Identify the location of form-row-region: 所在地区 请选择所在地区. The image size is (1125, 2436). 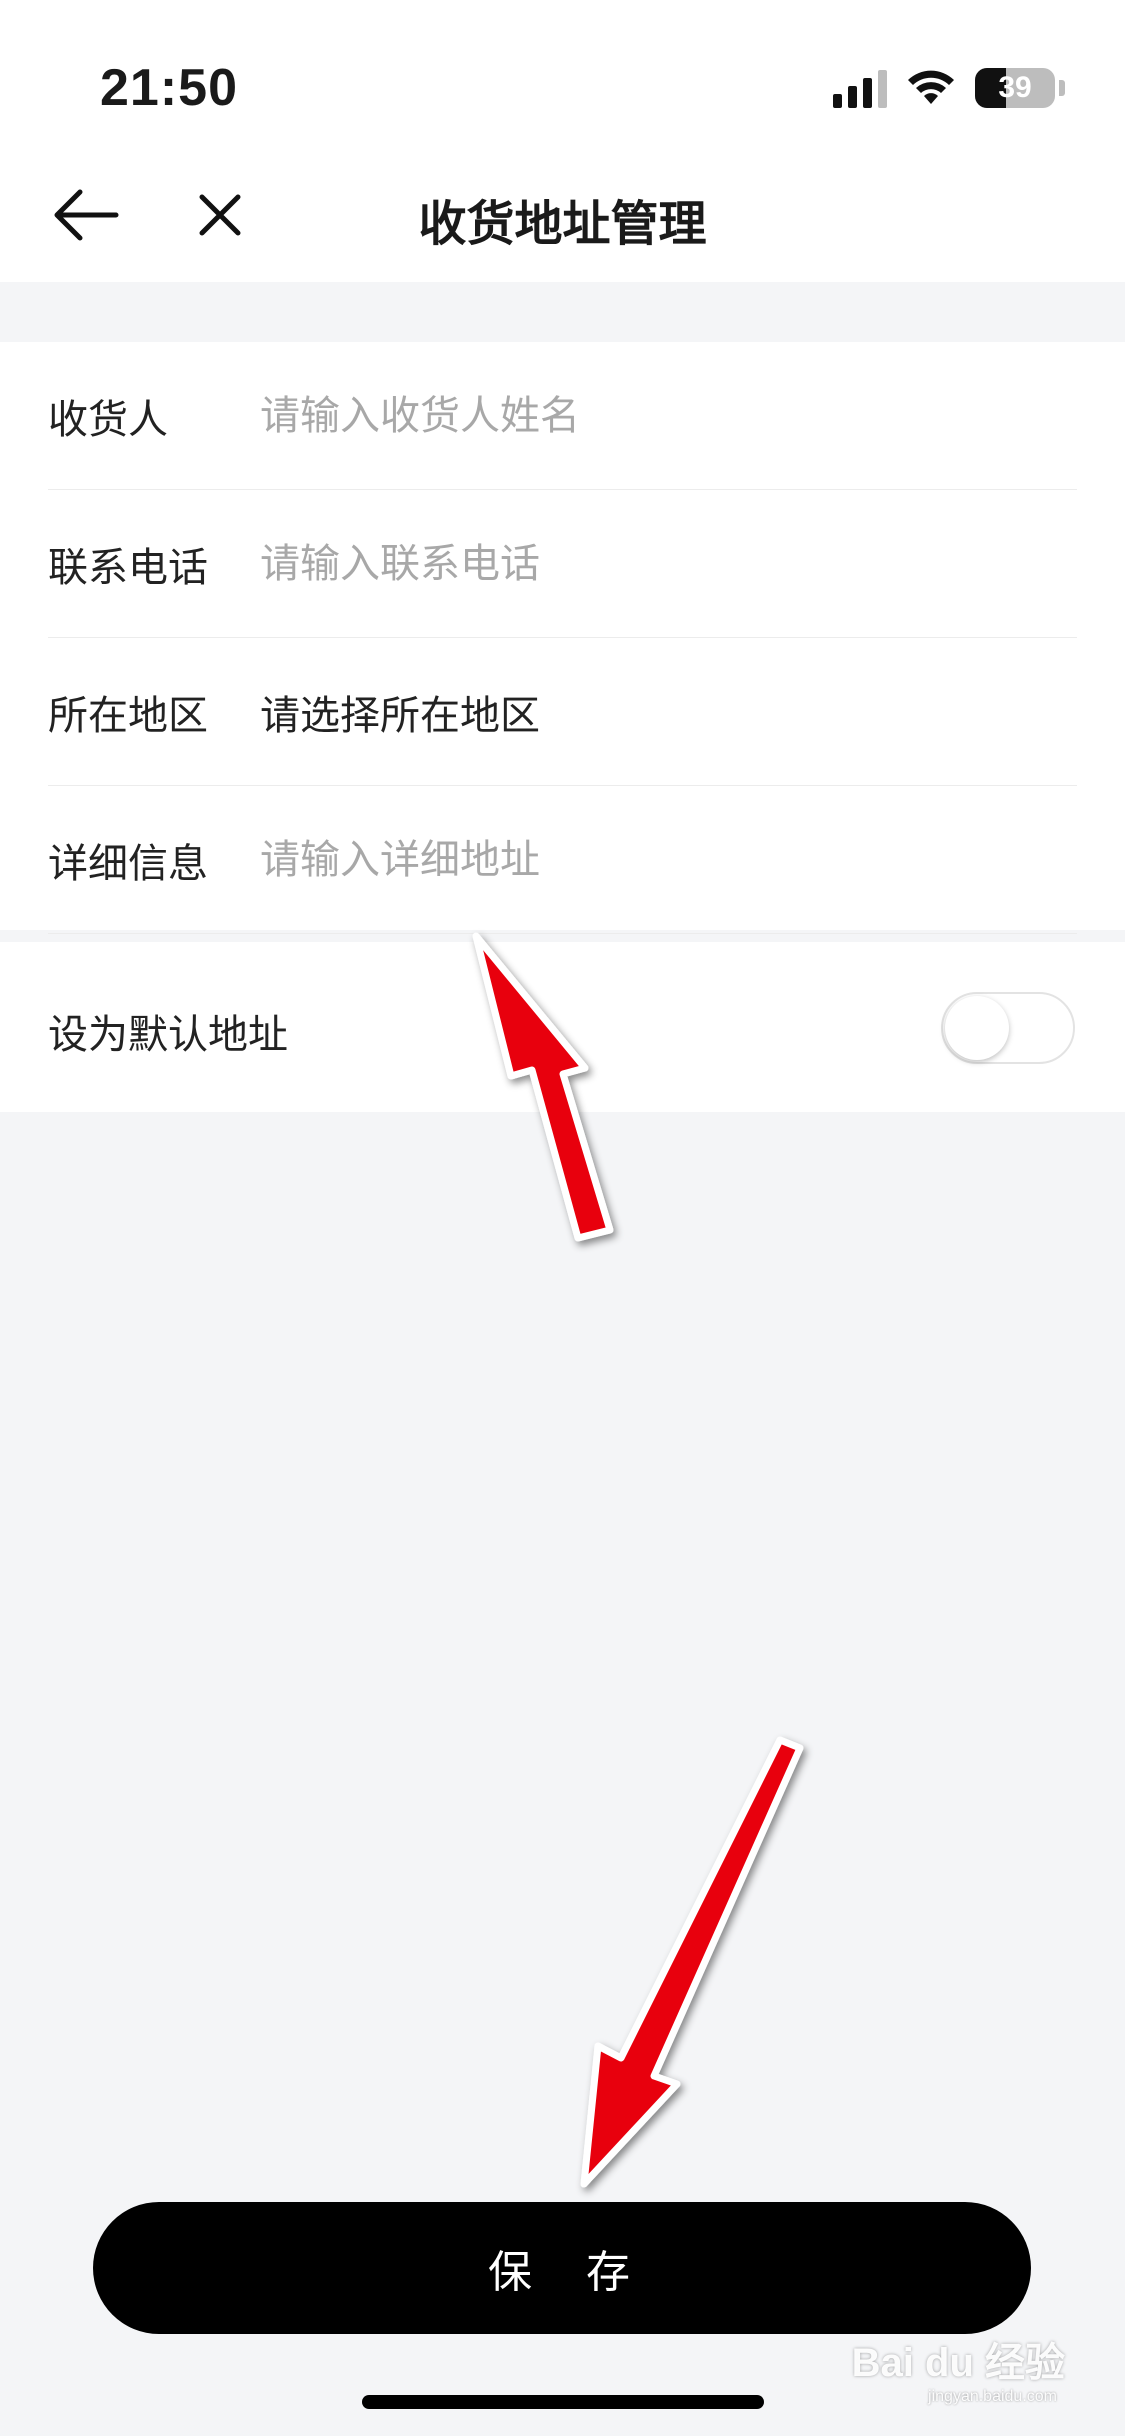
(562, 712).